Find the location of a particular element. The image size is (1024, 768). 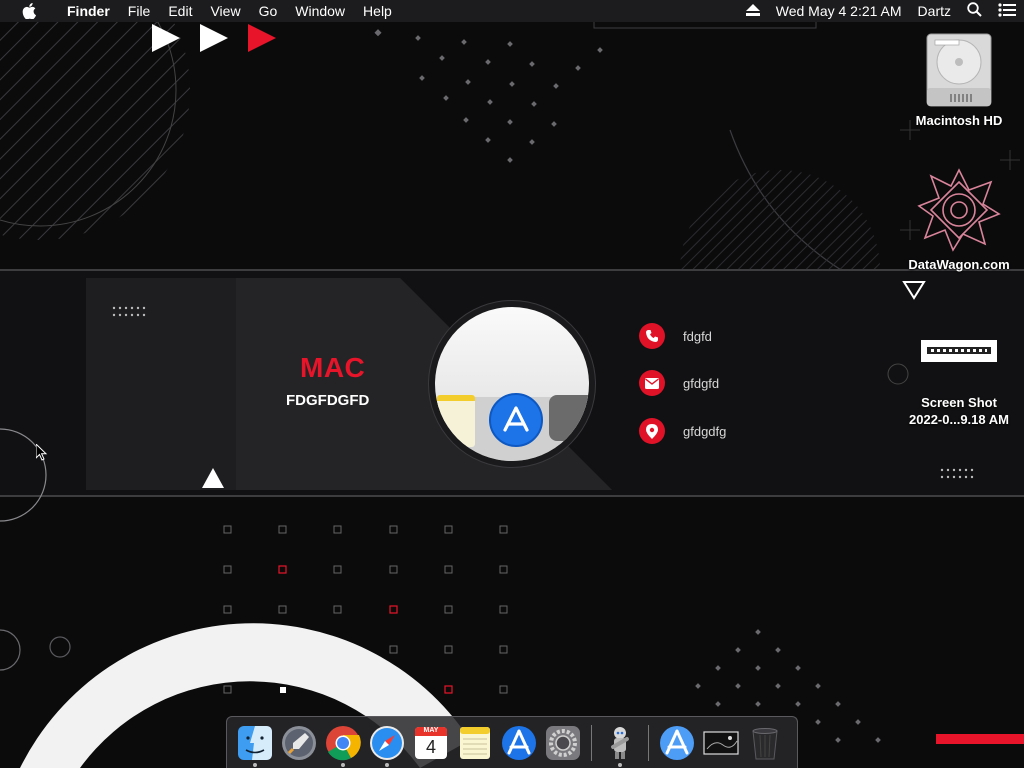

calendar-month: MAY is located at coordinates (431, 730).